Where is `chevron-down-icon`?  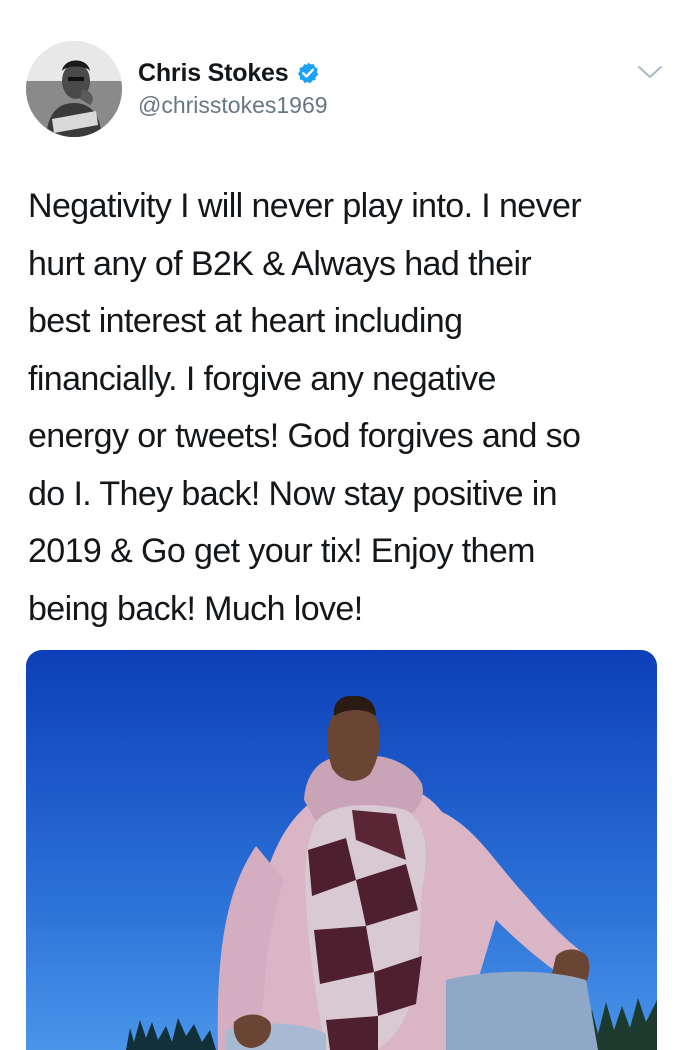
chevron-down-icon is located at coordinates (650, 72).